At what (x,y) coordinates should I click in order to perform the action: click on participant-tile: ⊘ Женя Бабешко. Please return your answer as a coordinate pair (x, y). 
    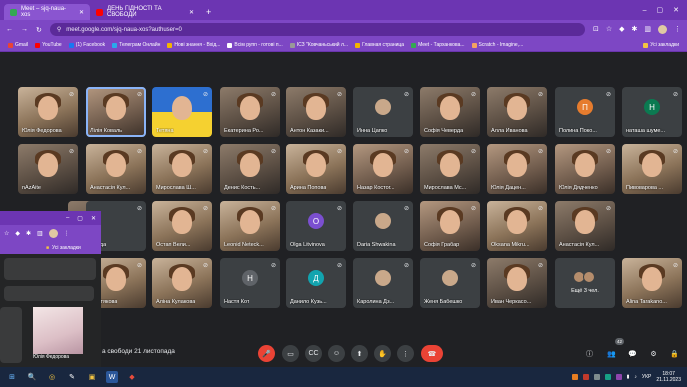
    Looking at the image, I should click on (450, 283).